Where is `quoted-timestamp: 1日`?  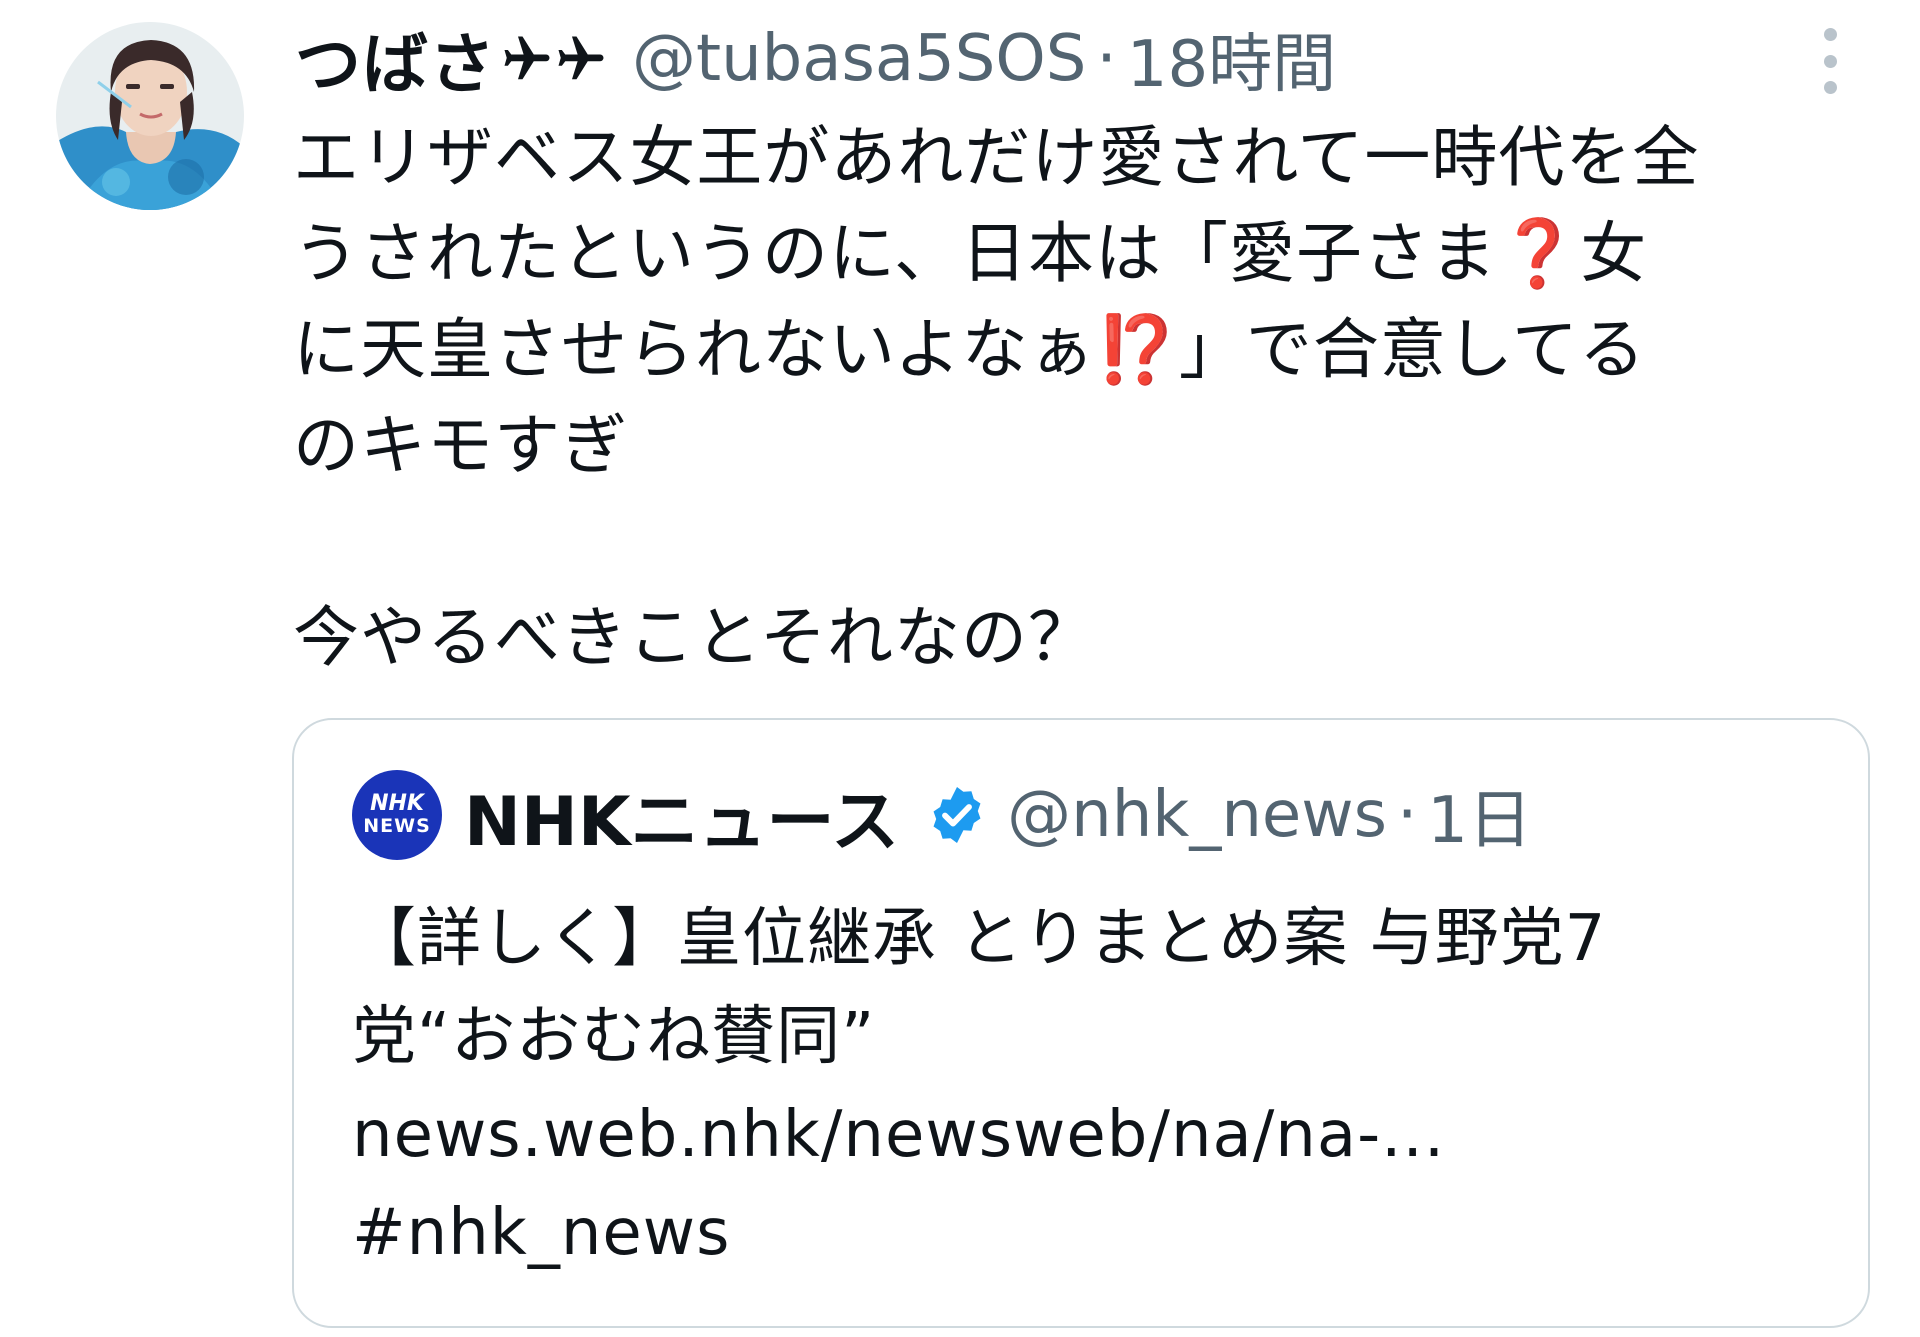 quoted-timestamp: 1日 is located at coordinates (1479, 815).